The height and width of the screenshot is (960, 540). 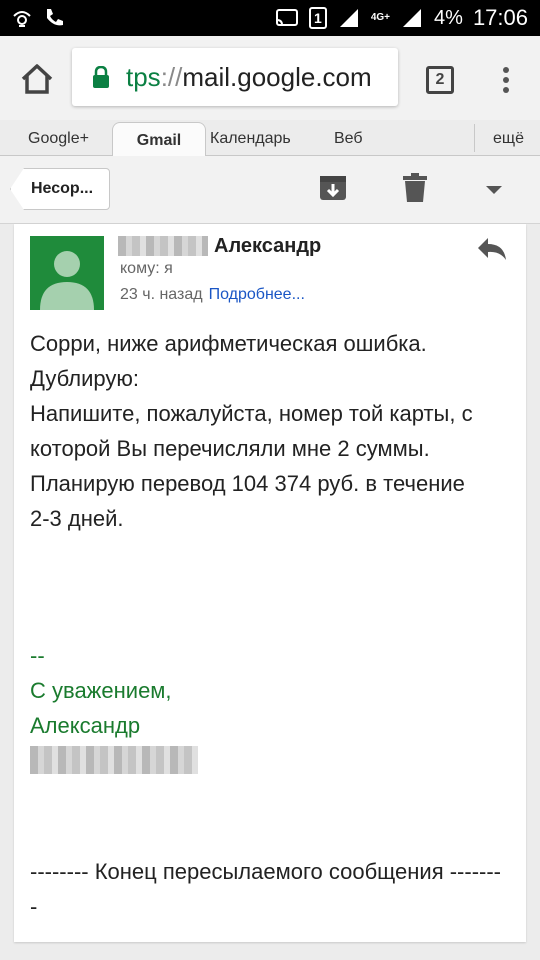 I want to click on nav-calendar: Календарь, so click(x=250, y=139).